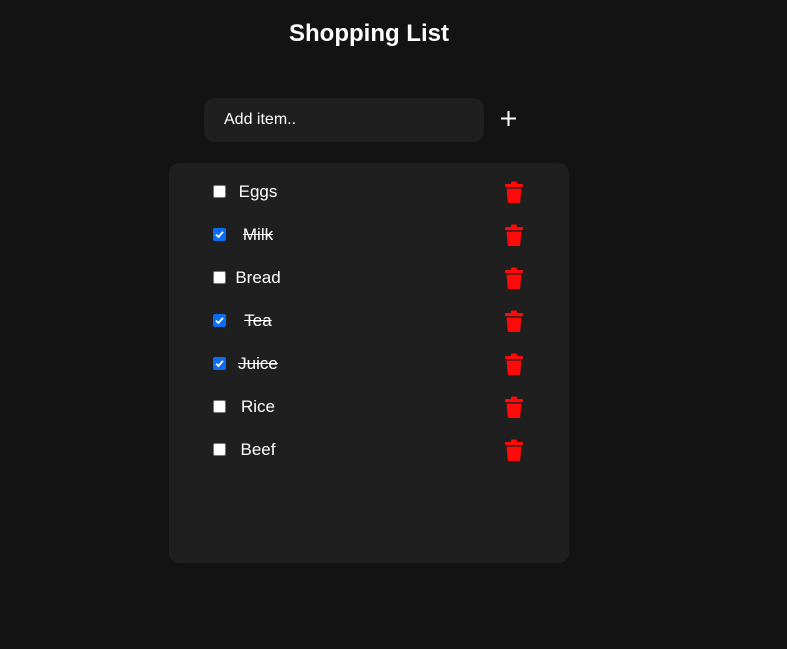 This screenshot has width=787, height=649. Describe the element at coordinates (369, 407) in the screenshot. I see `list-item: Rice` at that location.